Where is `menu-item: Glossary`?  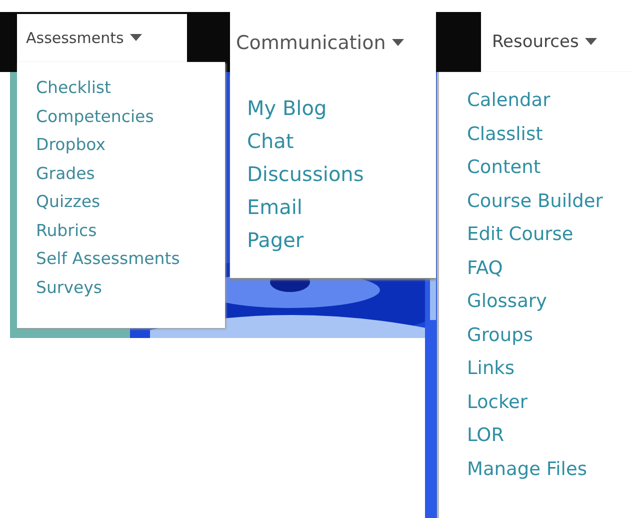
menu-item: Glossary is located at coordinates (549, 301).